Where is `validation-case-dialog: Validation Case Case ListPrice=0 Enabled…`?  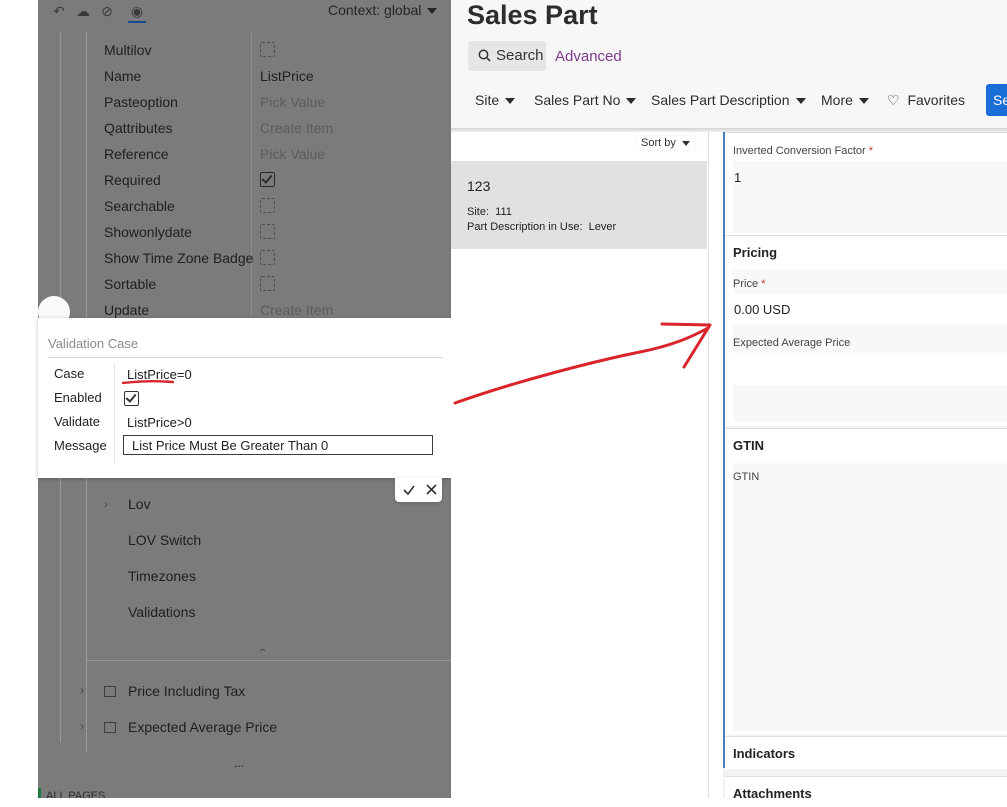
validation-case-dialog: Validation Case Case ListPrice=0 Enabled… is located at coordinates (244, 398).